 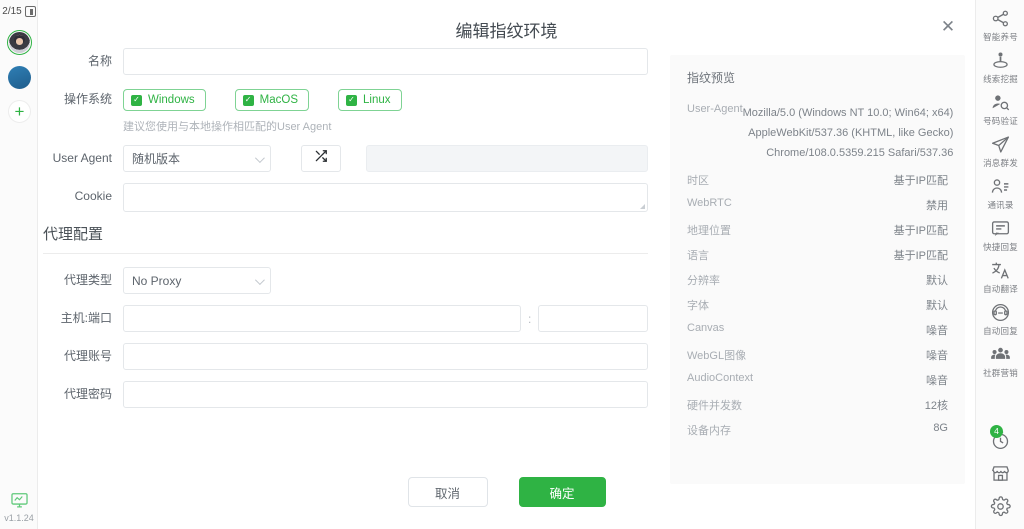 I want to click on cancel-button: 取消, so click(x=447, y=492).